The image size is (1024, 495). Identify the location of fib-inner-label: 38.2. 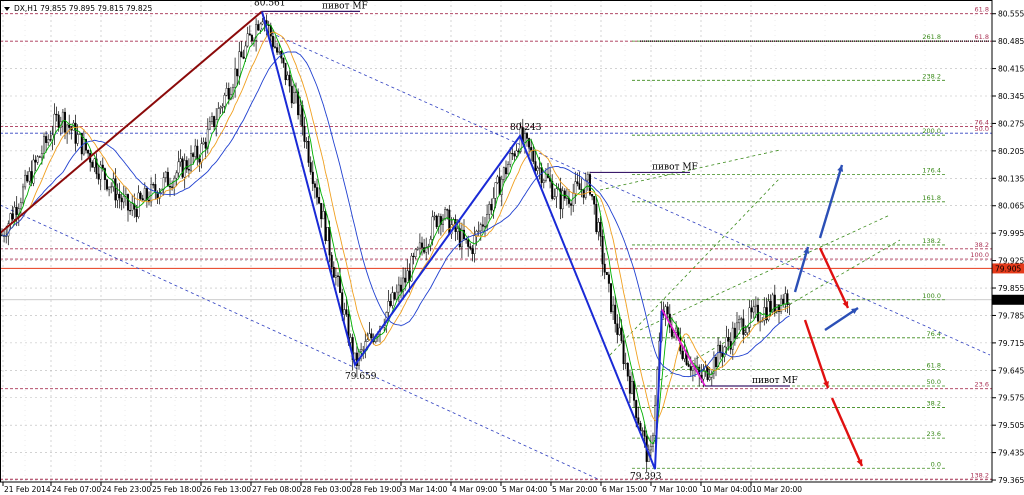
(934, 404).